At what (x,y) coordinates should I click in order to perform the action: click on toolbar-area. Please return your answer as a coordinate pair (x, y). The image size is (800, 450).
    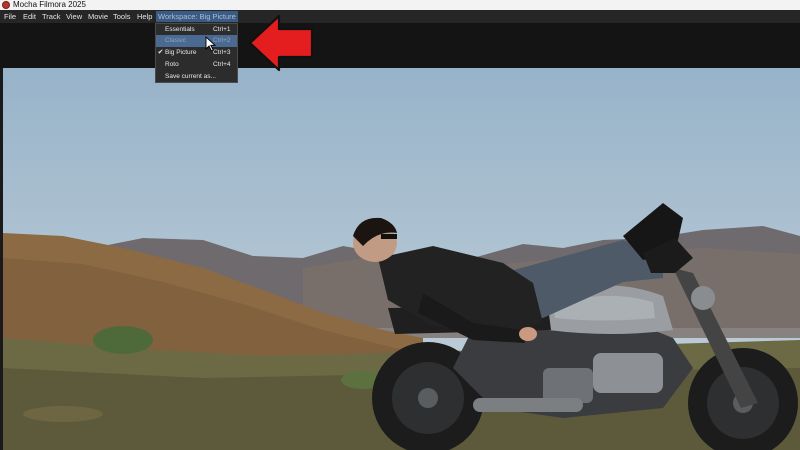
    Looking at the image, I should click on (400, 45).